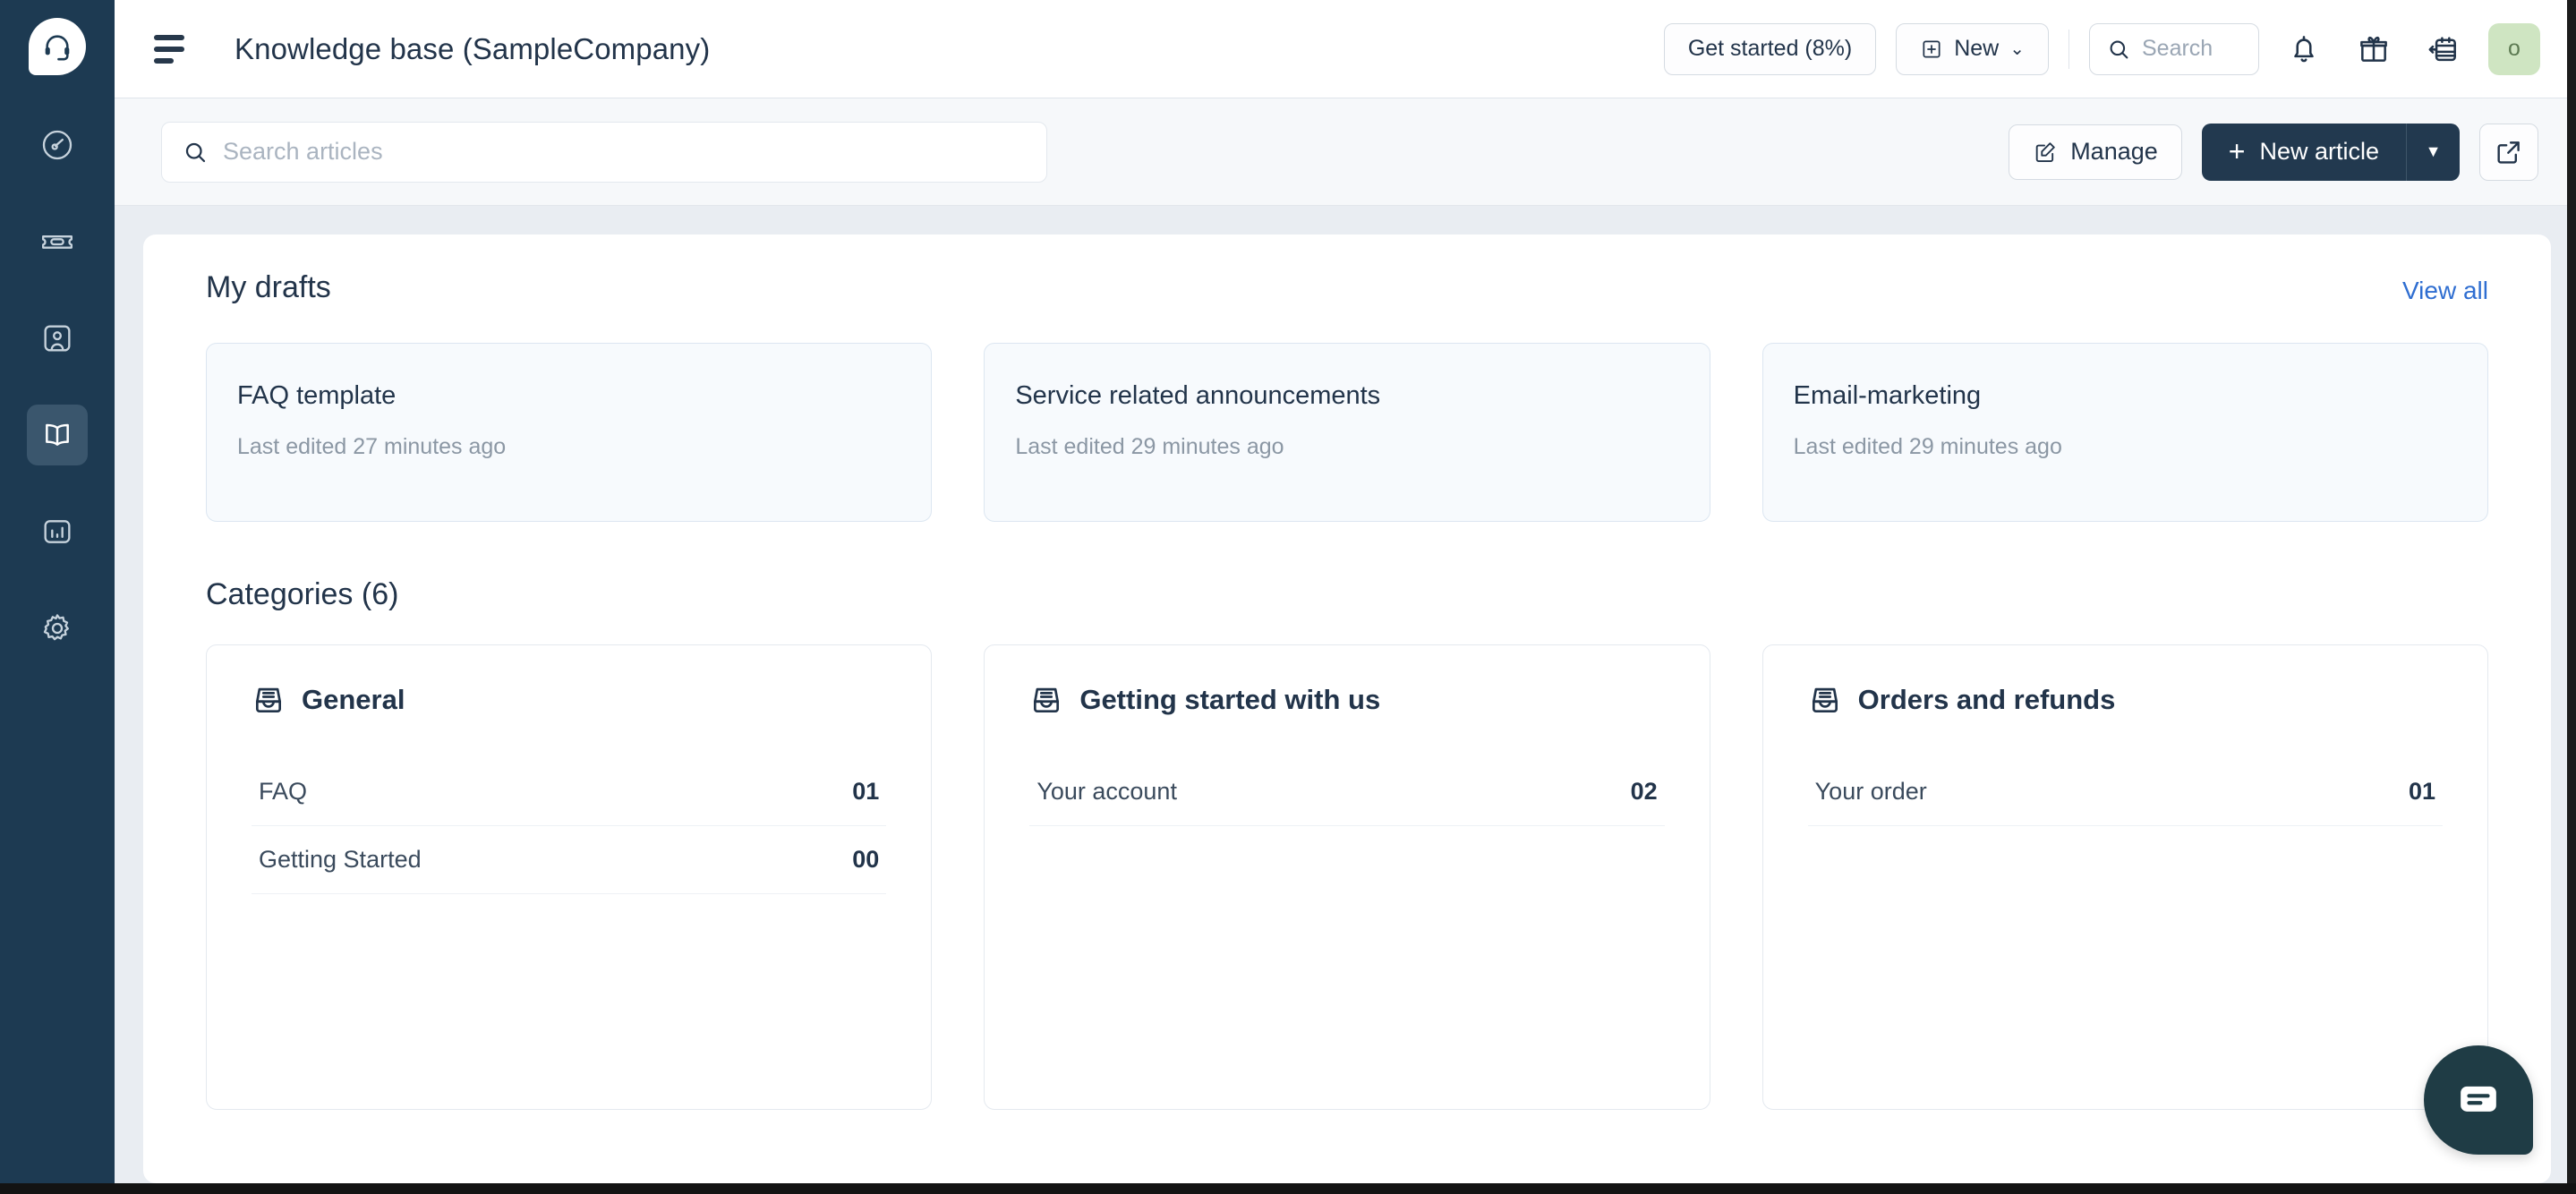 The image size is (2576, 1194). What do you see at coordinates (1887, 395) in the screenshot?
I see `draft-title: Email-marketing` at bounding box center [1887, 395].